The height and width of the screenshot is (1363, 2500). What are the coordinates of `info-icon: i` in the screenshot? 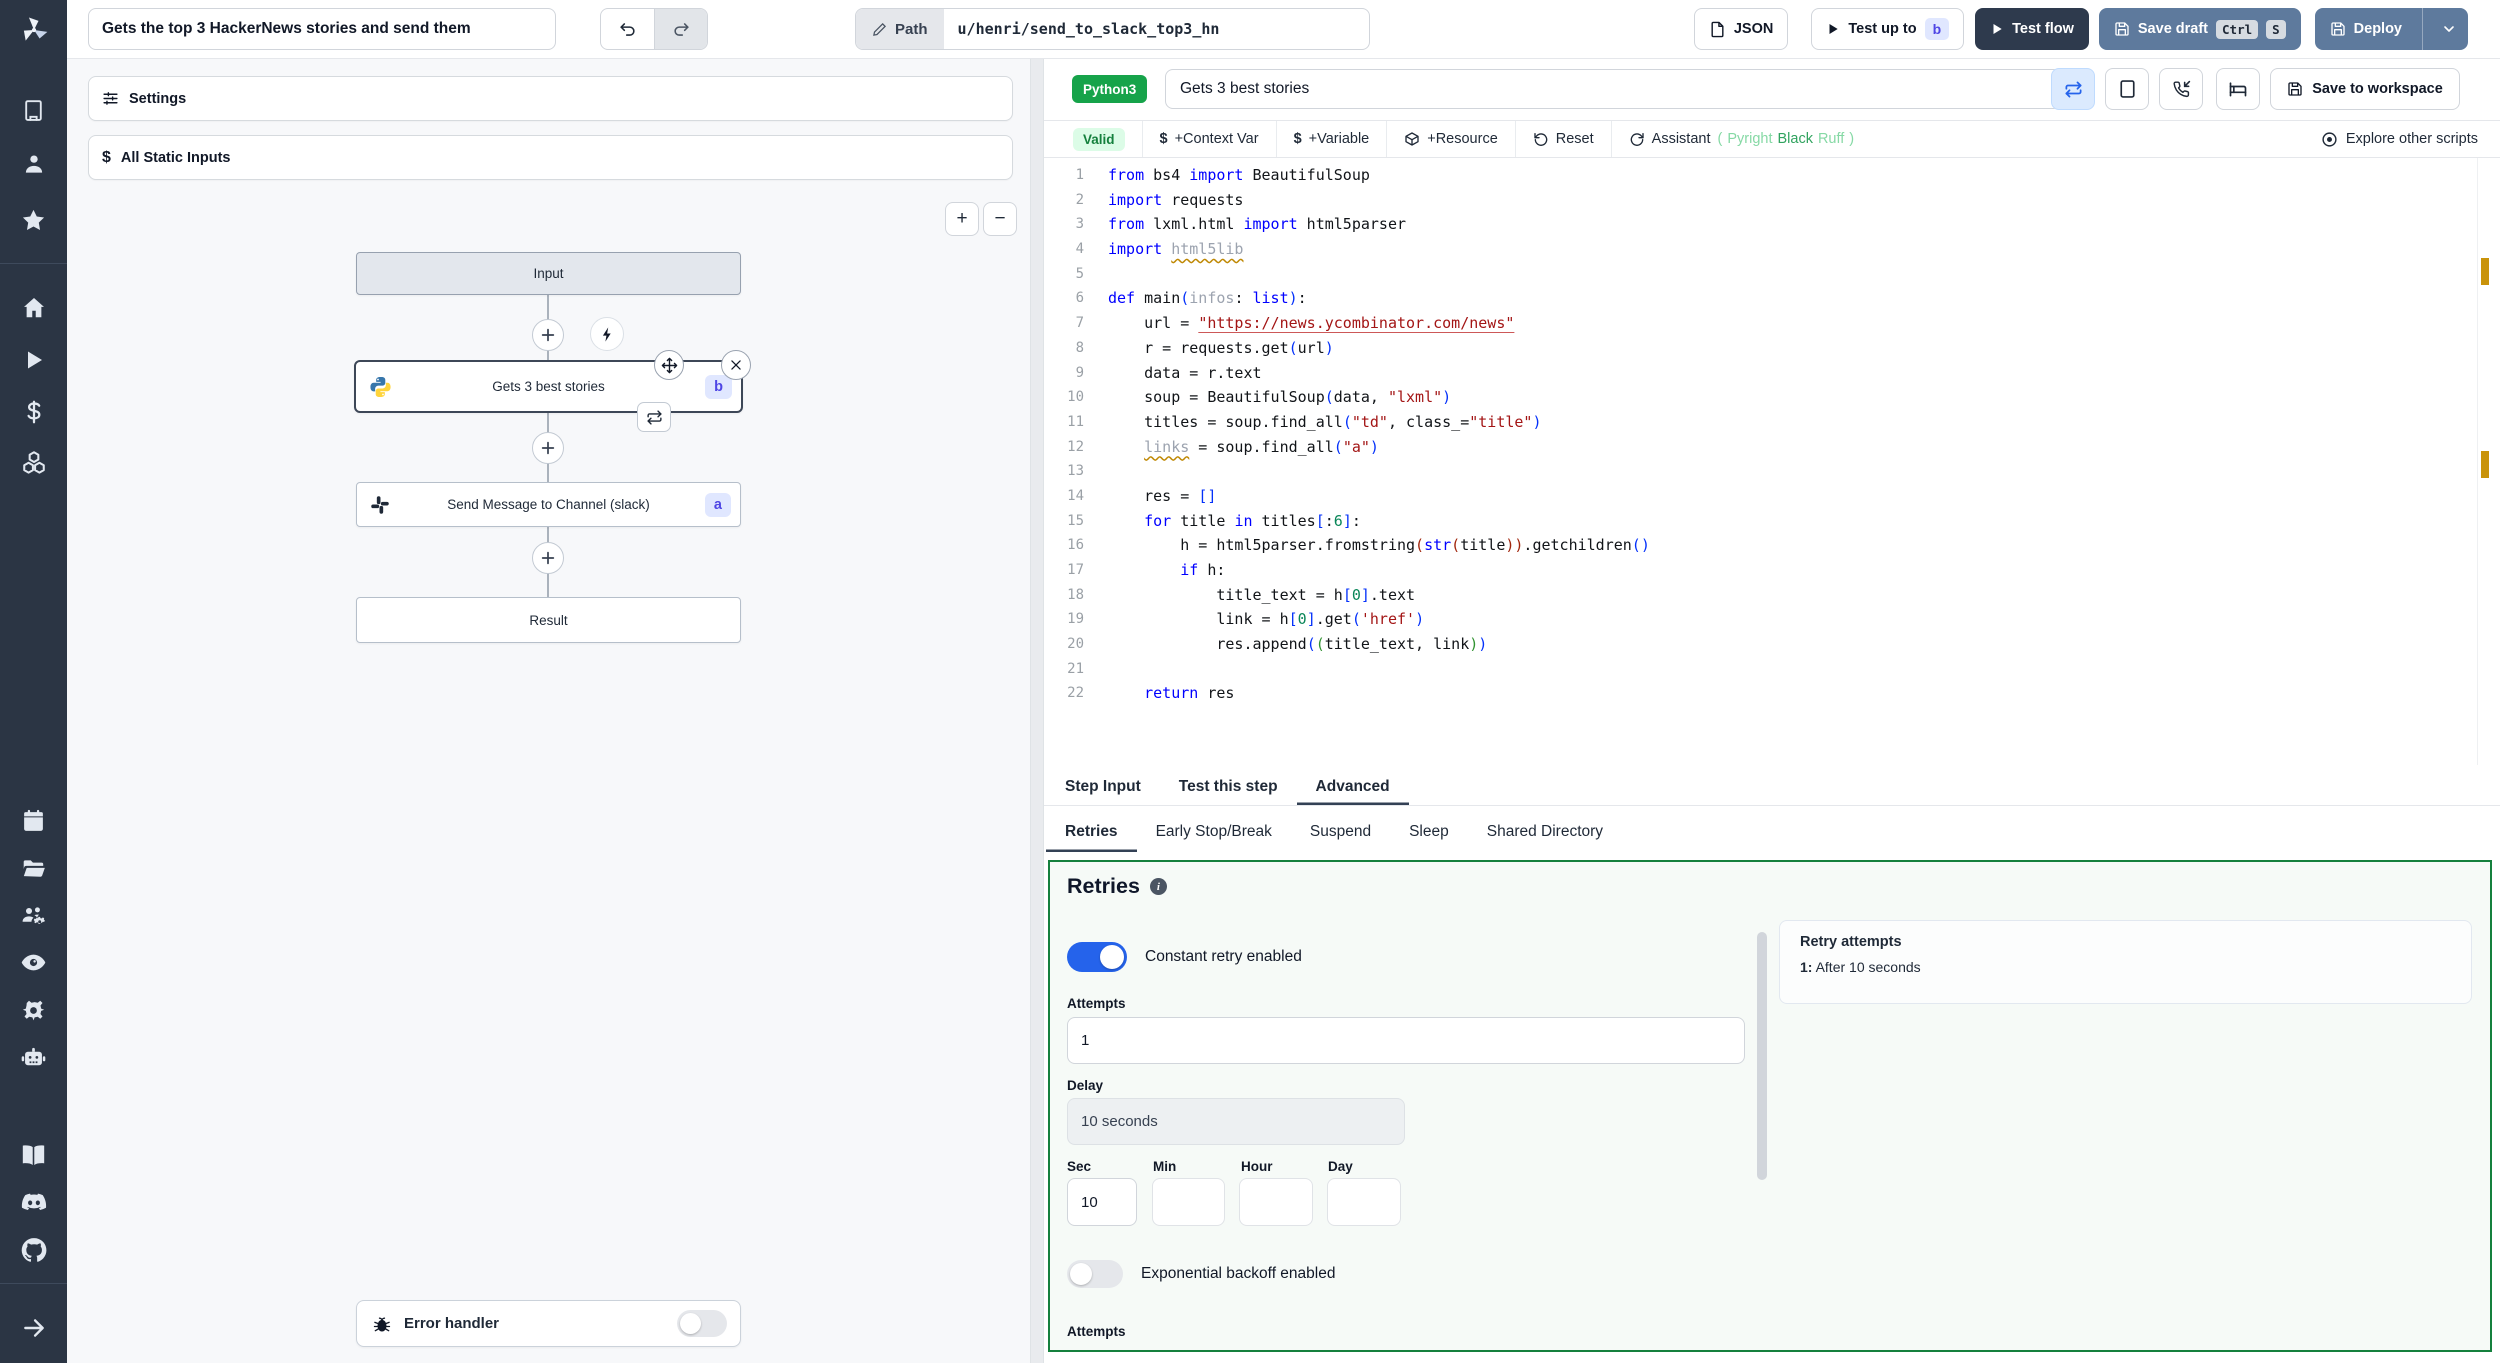 It's located at (1158, 886).